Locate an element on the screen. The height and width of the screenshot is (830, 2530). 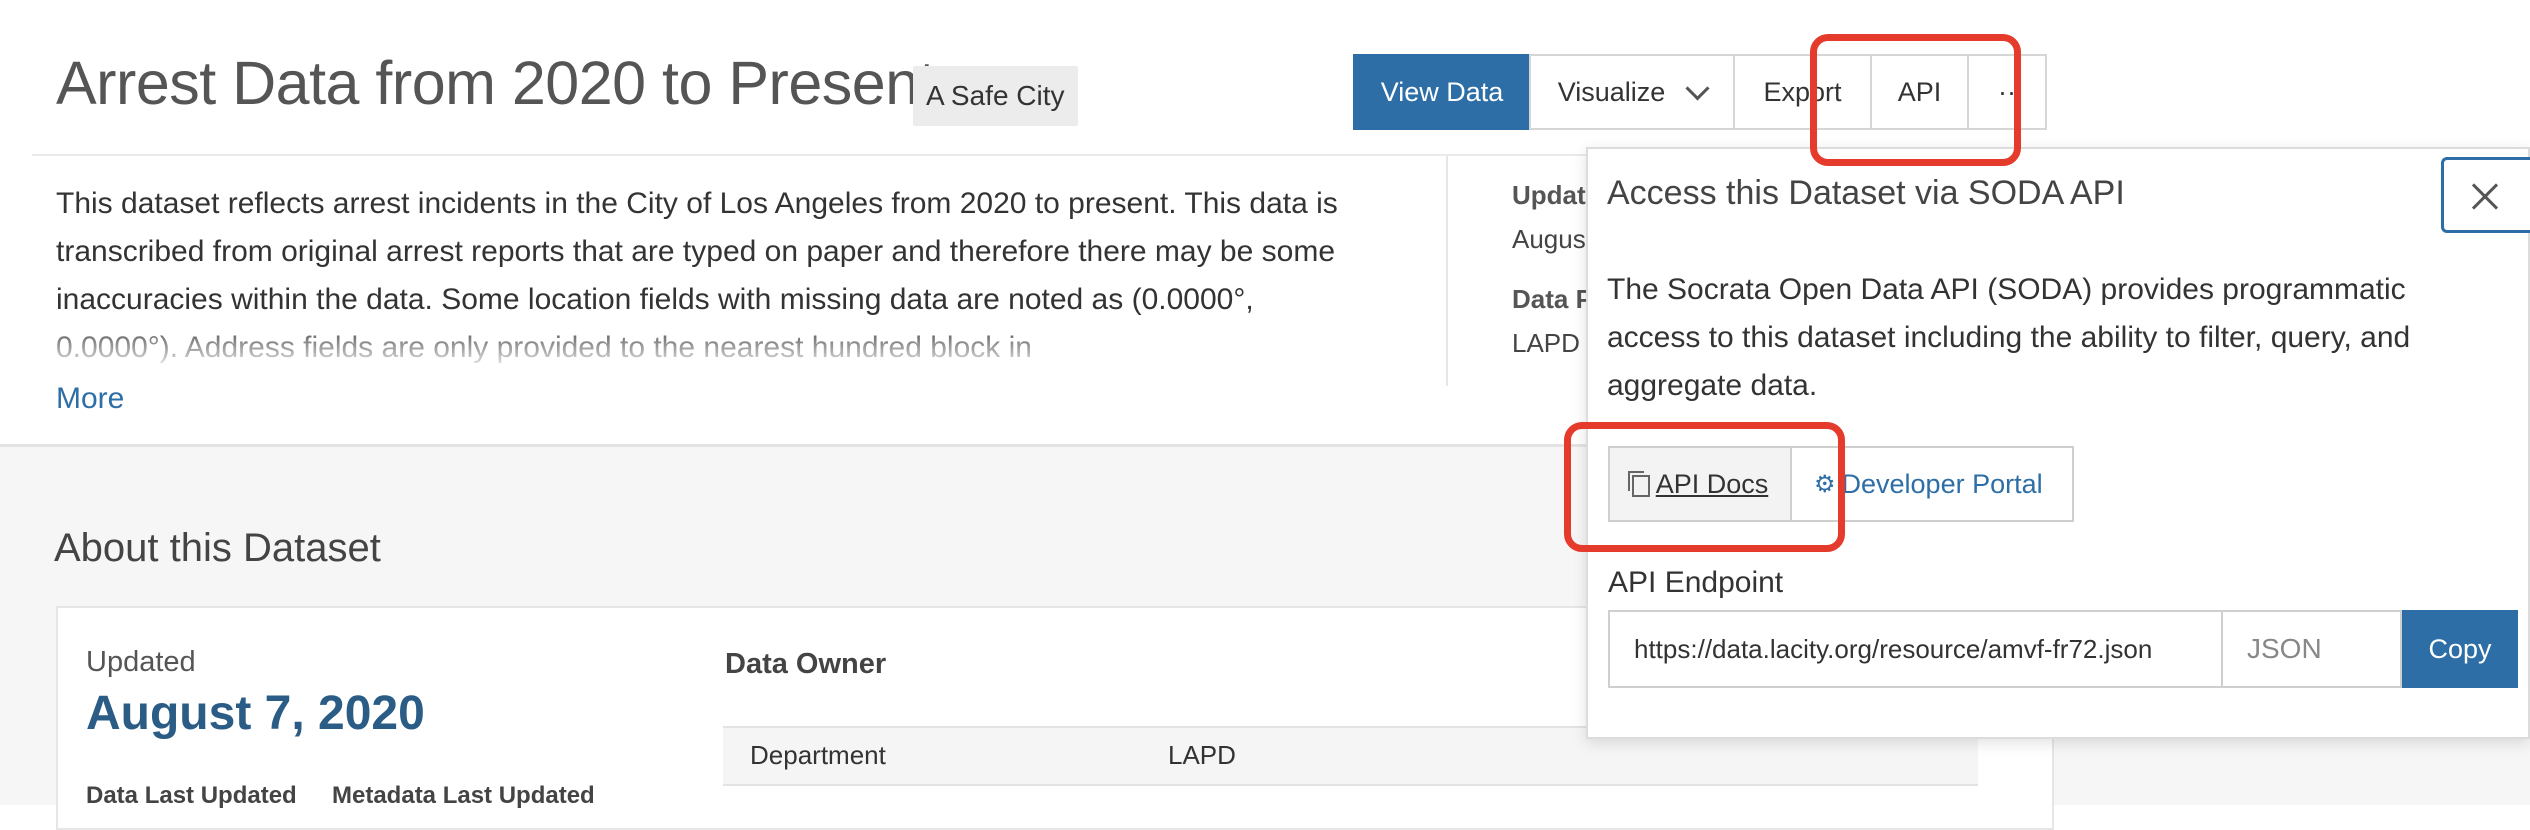
side-updated-value: Augus is located at coordinates (1549, 239).